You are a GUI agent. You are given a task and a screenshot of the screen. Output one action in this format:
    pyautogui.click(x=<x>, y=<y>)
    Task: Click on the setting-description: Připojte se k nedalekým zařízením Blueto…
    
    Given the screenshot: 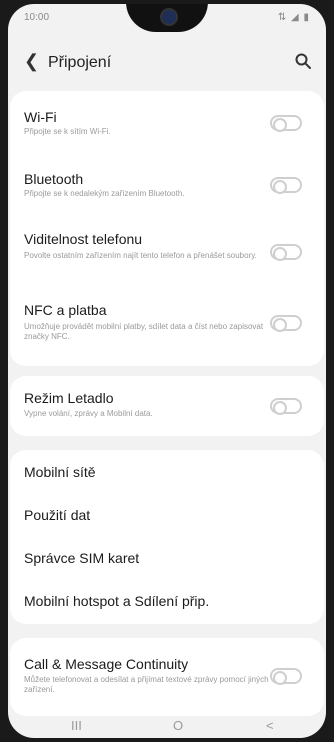 What is the action you would take?
    pyautogui.click(x=104, y=193)
    